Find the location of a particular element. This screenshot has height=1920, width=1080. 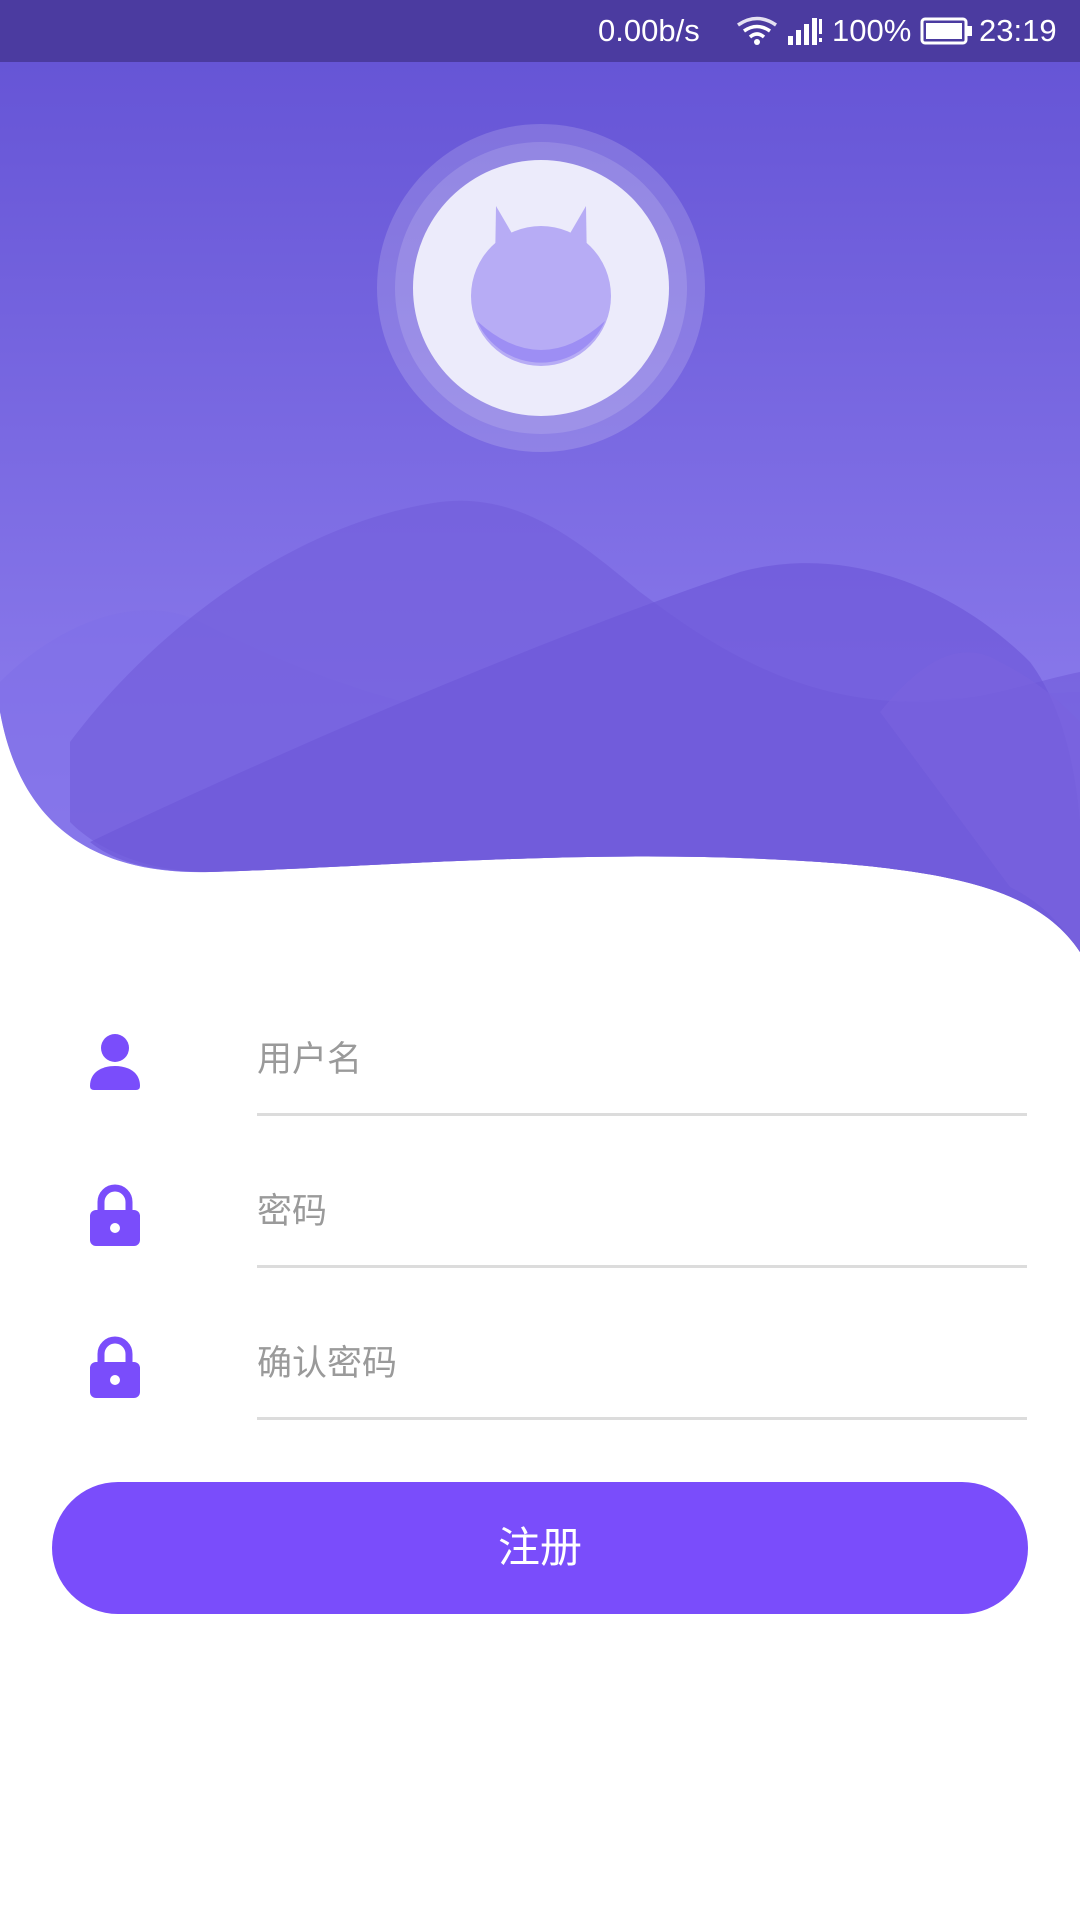

confirm-password-input is located at coordinates (642, 1364).